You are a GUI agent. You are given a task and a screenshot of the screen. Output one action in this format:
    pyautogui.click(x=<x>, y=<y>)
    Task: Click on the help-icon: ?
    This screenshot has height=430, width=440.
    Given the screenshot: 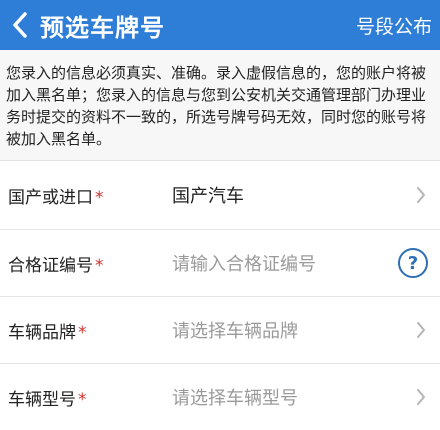 What is the action you would take?
    pyautogui.click(x=413, y=263)
    